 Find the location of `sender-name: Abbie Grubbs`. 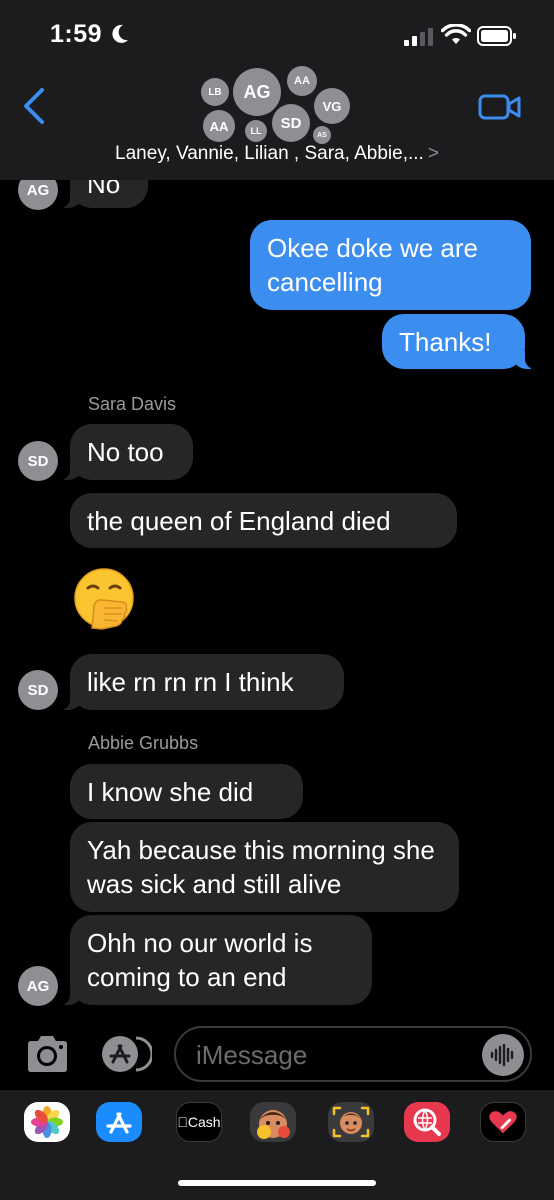

sender-name: Abbie Grubbs is located at coordinates (143, 743).